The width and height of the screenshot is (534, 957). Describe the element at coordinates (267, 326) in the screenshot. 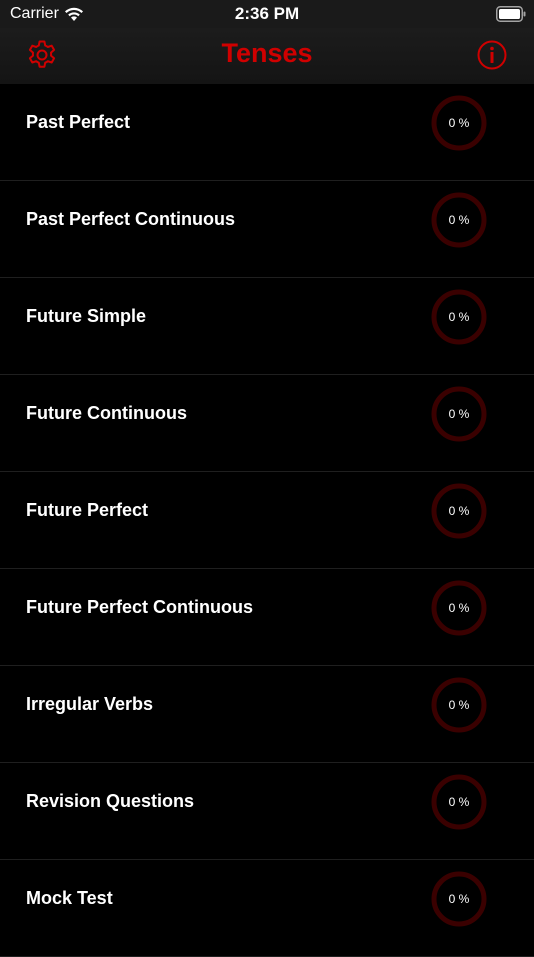

I see `list-item: Future Simple 0 %` at that location.